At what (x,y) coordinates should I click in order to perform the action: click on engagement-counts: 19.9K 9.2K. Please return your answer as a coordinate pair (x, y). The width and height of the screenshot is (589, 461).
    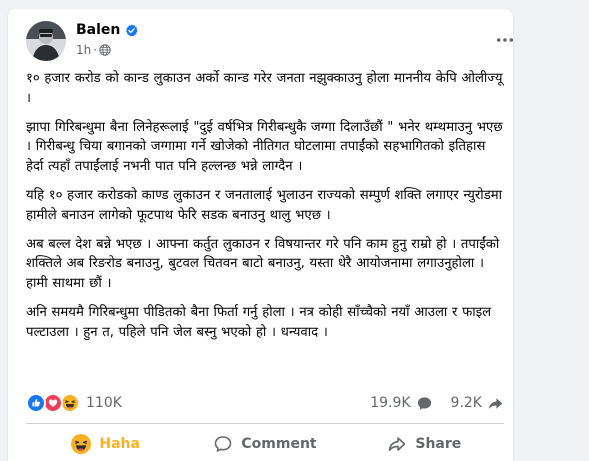
    Looking at the image, I should click on (437, 403).